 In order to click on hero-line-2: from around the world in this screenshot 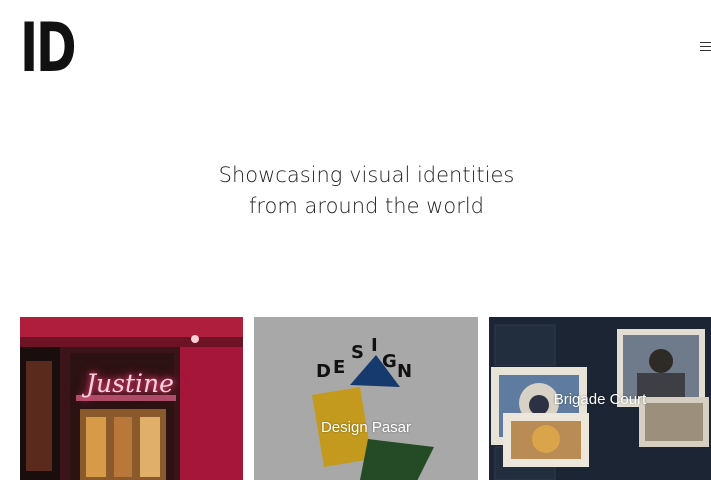, I will do `click(366, 206)`.